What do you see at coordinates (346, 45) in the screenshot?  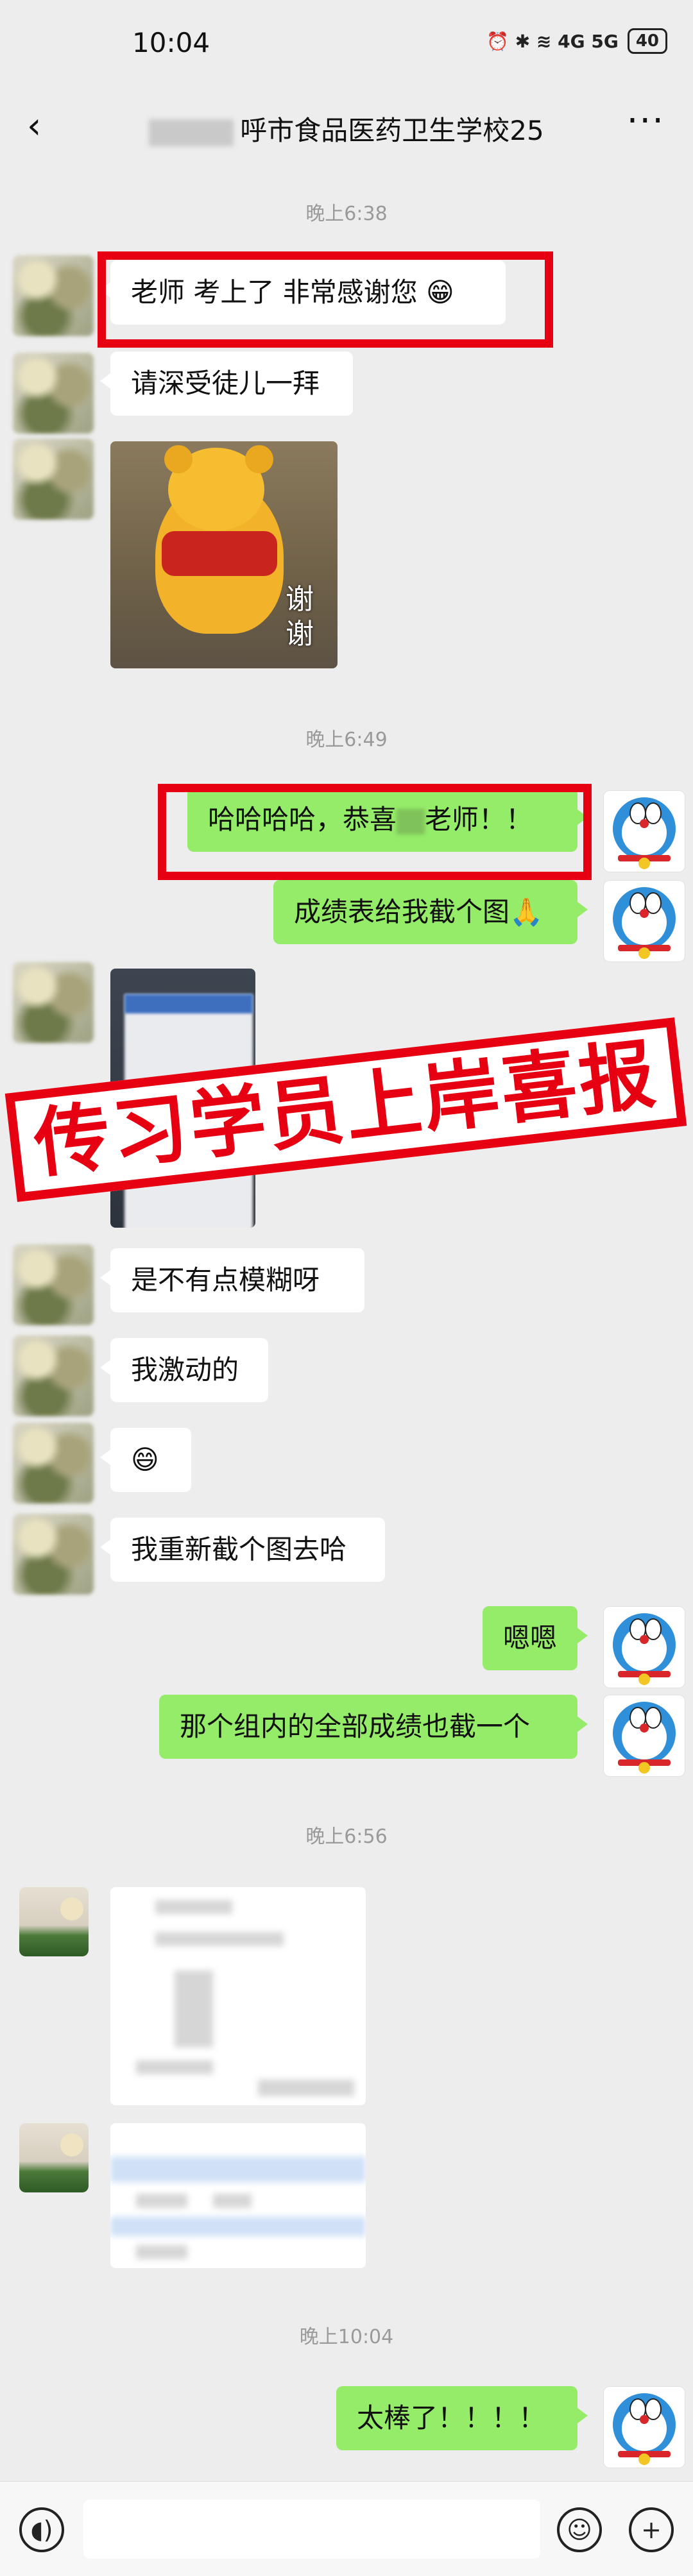 I see `status-bar: 10:04 ⏰ ✱ ≋ 4G 5G 40` at bounding box center [346, 45].